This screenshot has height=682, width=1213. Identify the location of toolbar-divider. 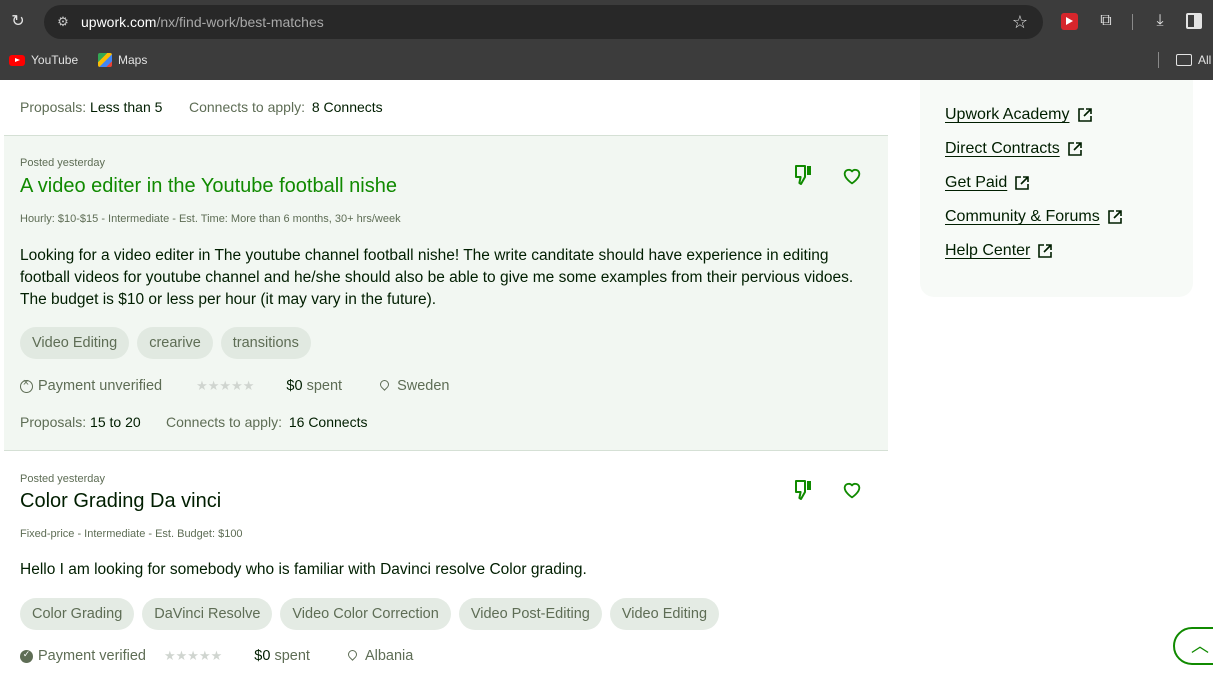
(1132, 22).